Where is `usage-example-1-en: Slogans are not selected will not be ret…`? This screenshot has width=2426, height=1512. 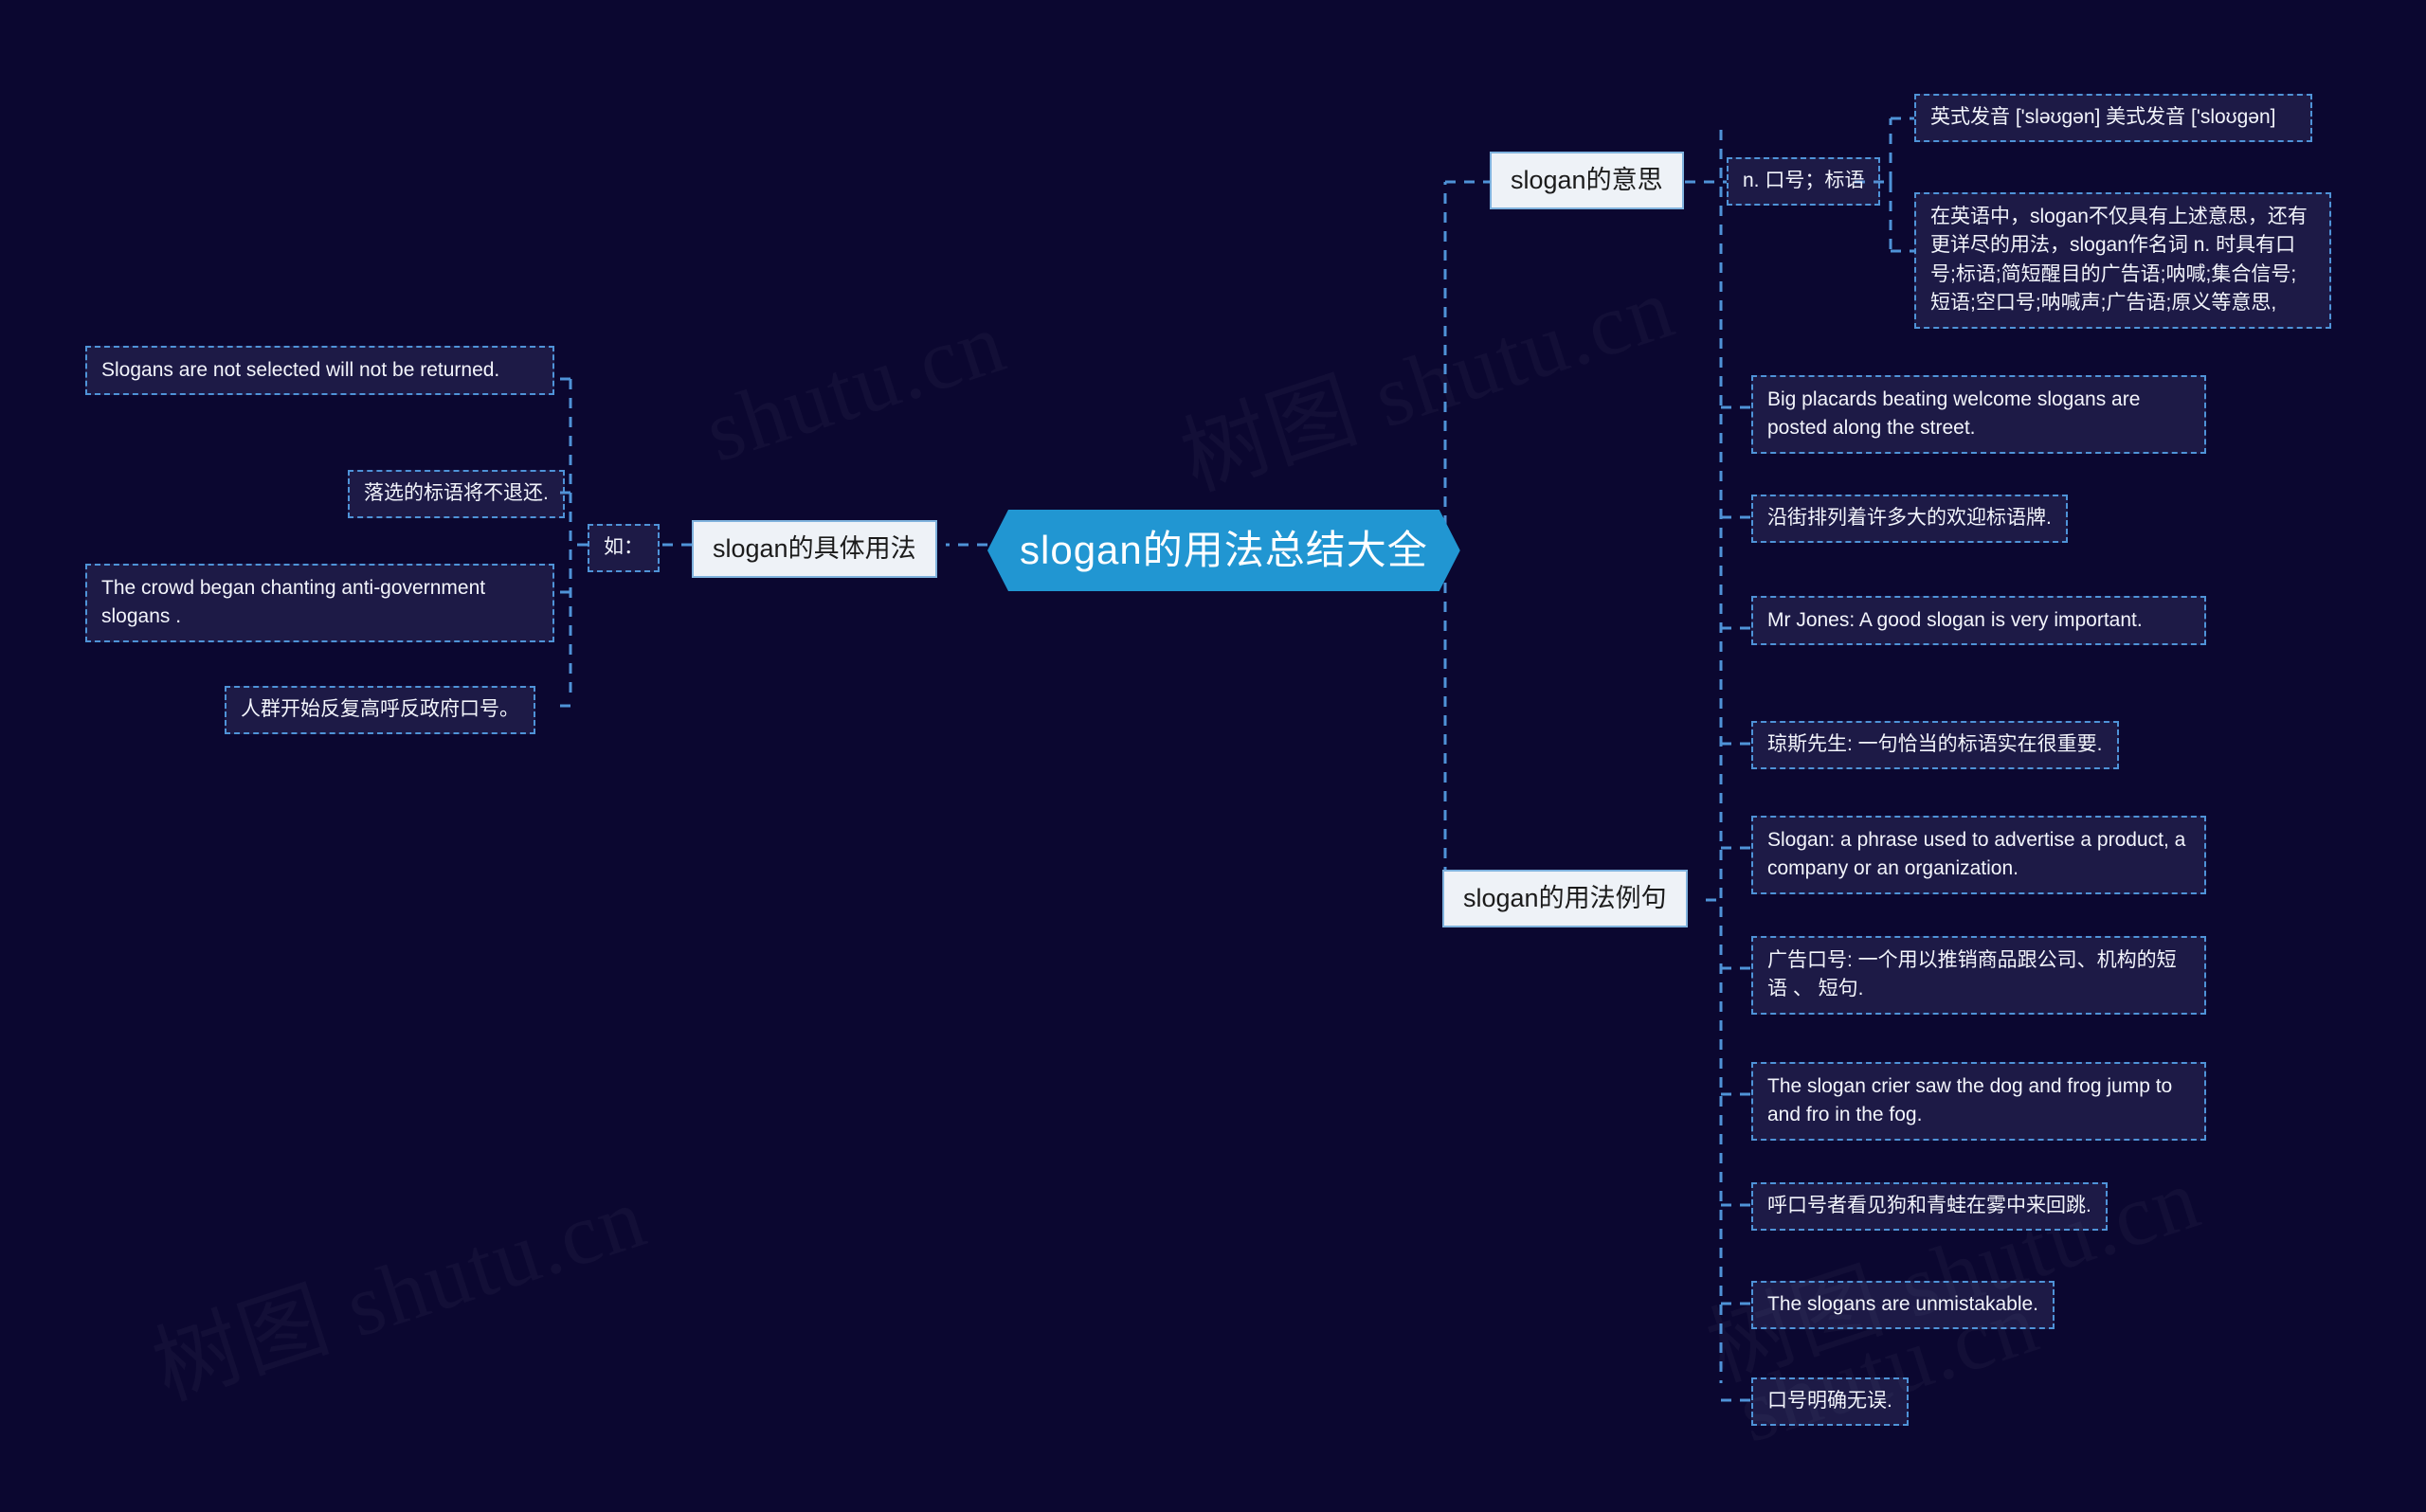
usage-example-1-en: Slogans are not selected will not be ret… is located at coordinates (319, 371).